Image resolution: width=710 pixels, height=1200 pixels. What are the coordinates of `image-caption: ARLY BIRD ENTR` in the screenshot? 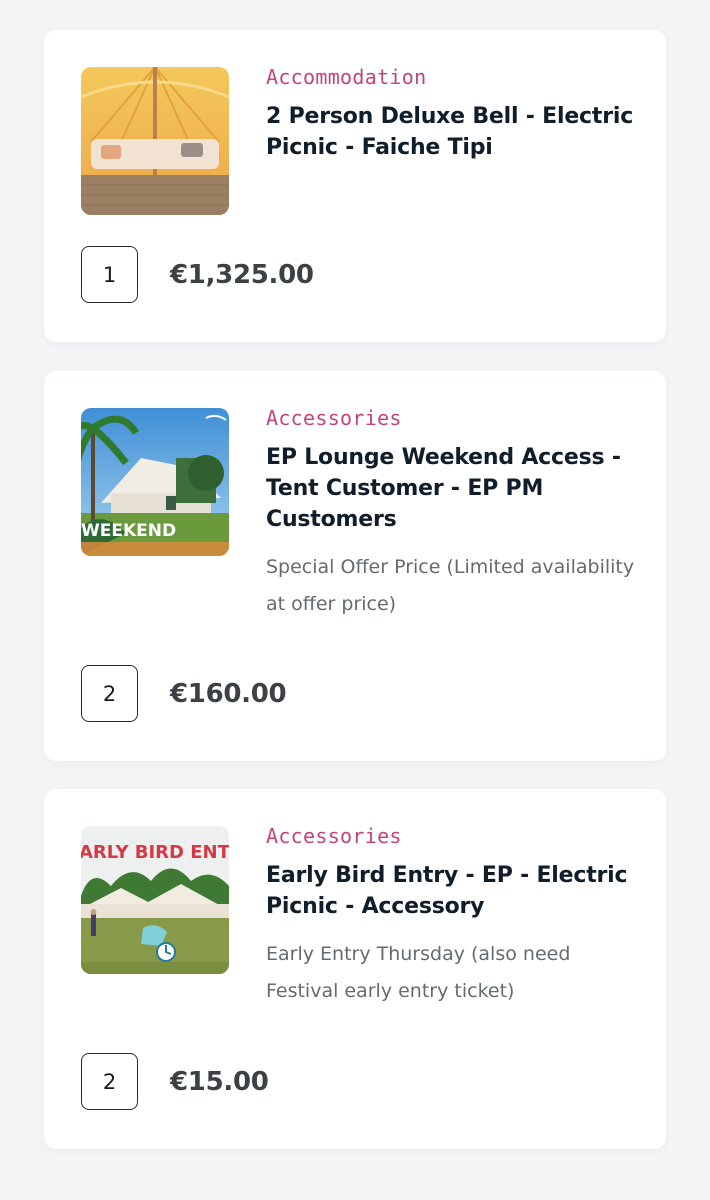 It's located at (155, 852).